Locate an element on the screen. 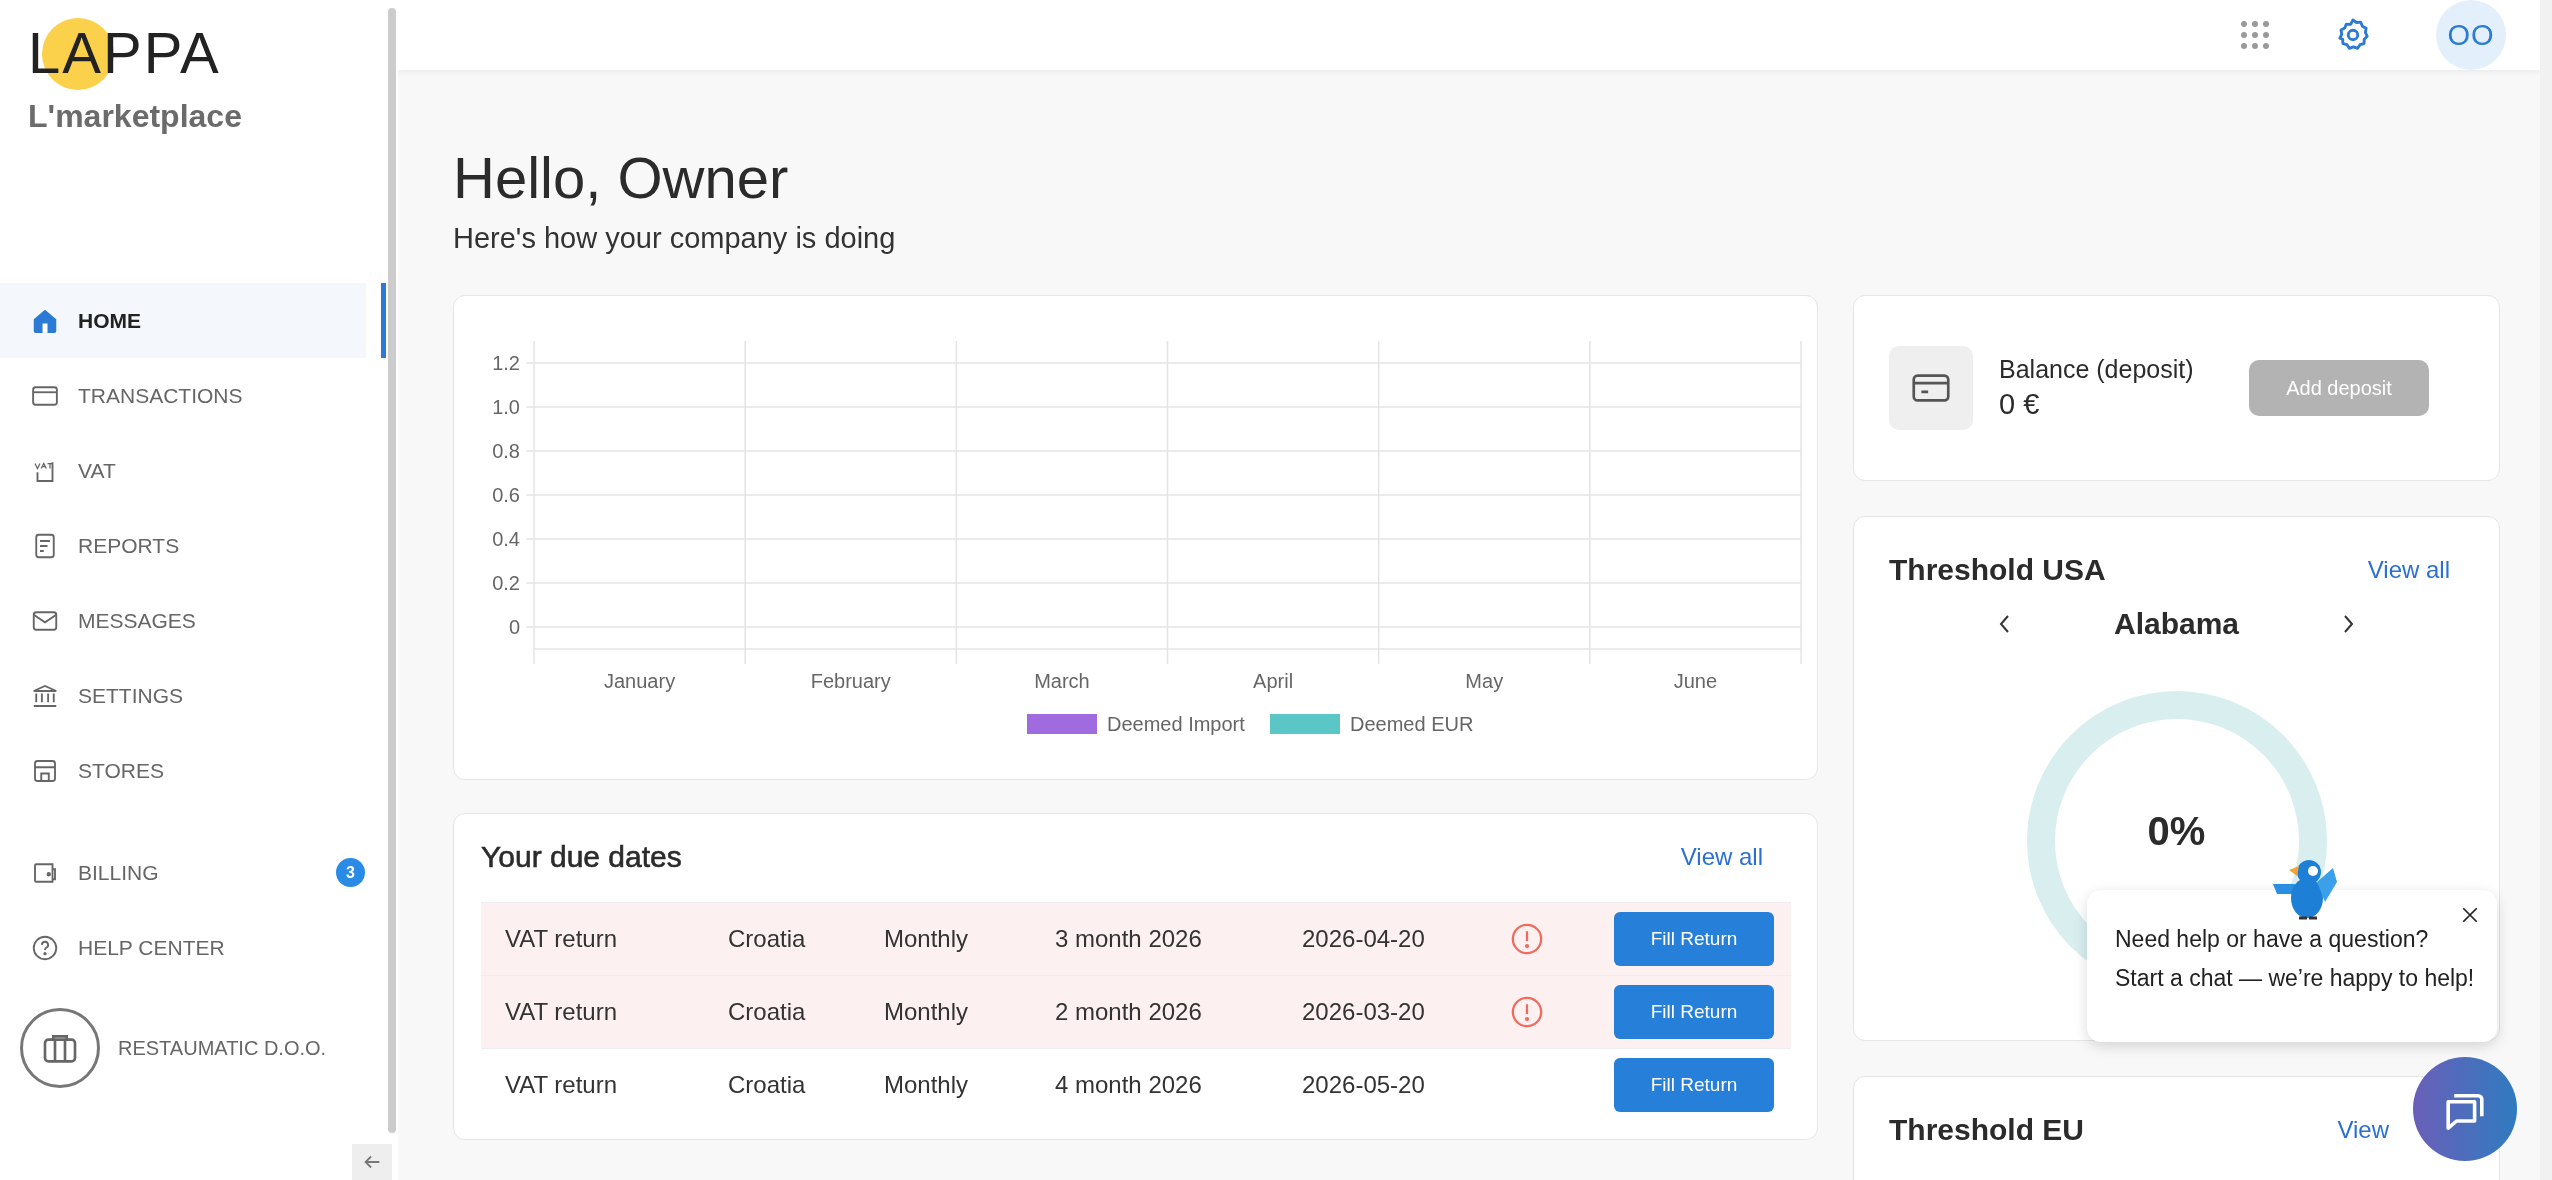 The image size is (2552, 1180). nav-item: REPORTS is located at coordinates (193, 545).